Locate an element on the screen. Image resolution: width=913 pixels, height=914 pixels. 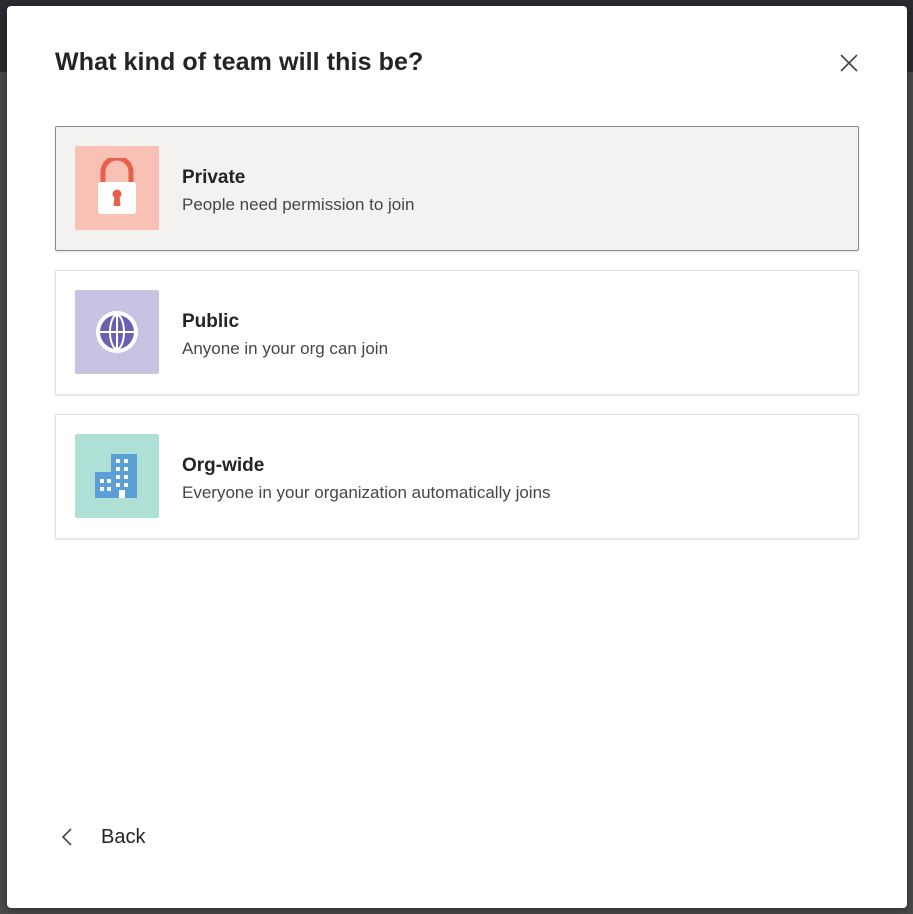
close-button is located at coordinates (849, 63).